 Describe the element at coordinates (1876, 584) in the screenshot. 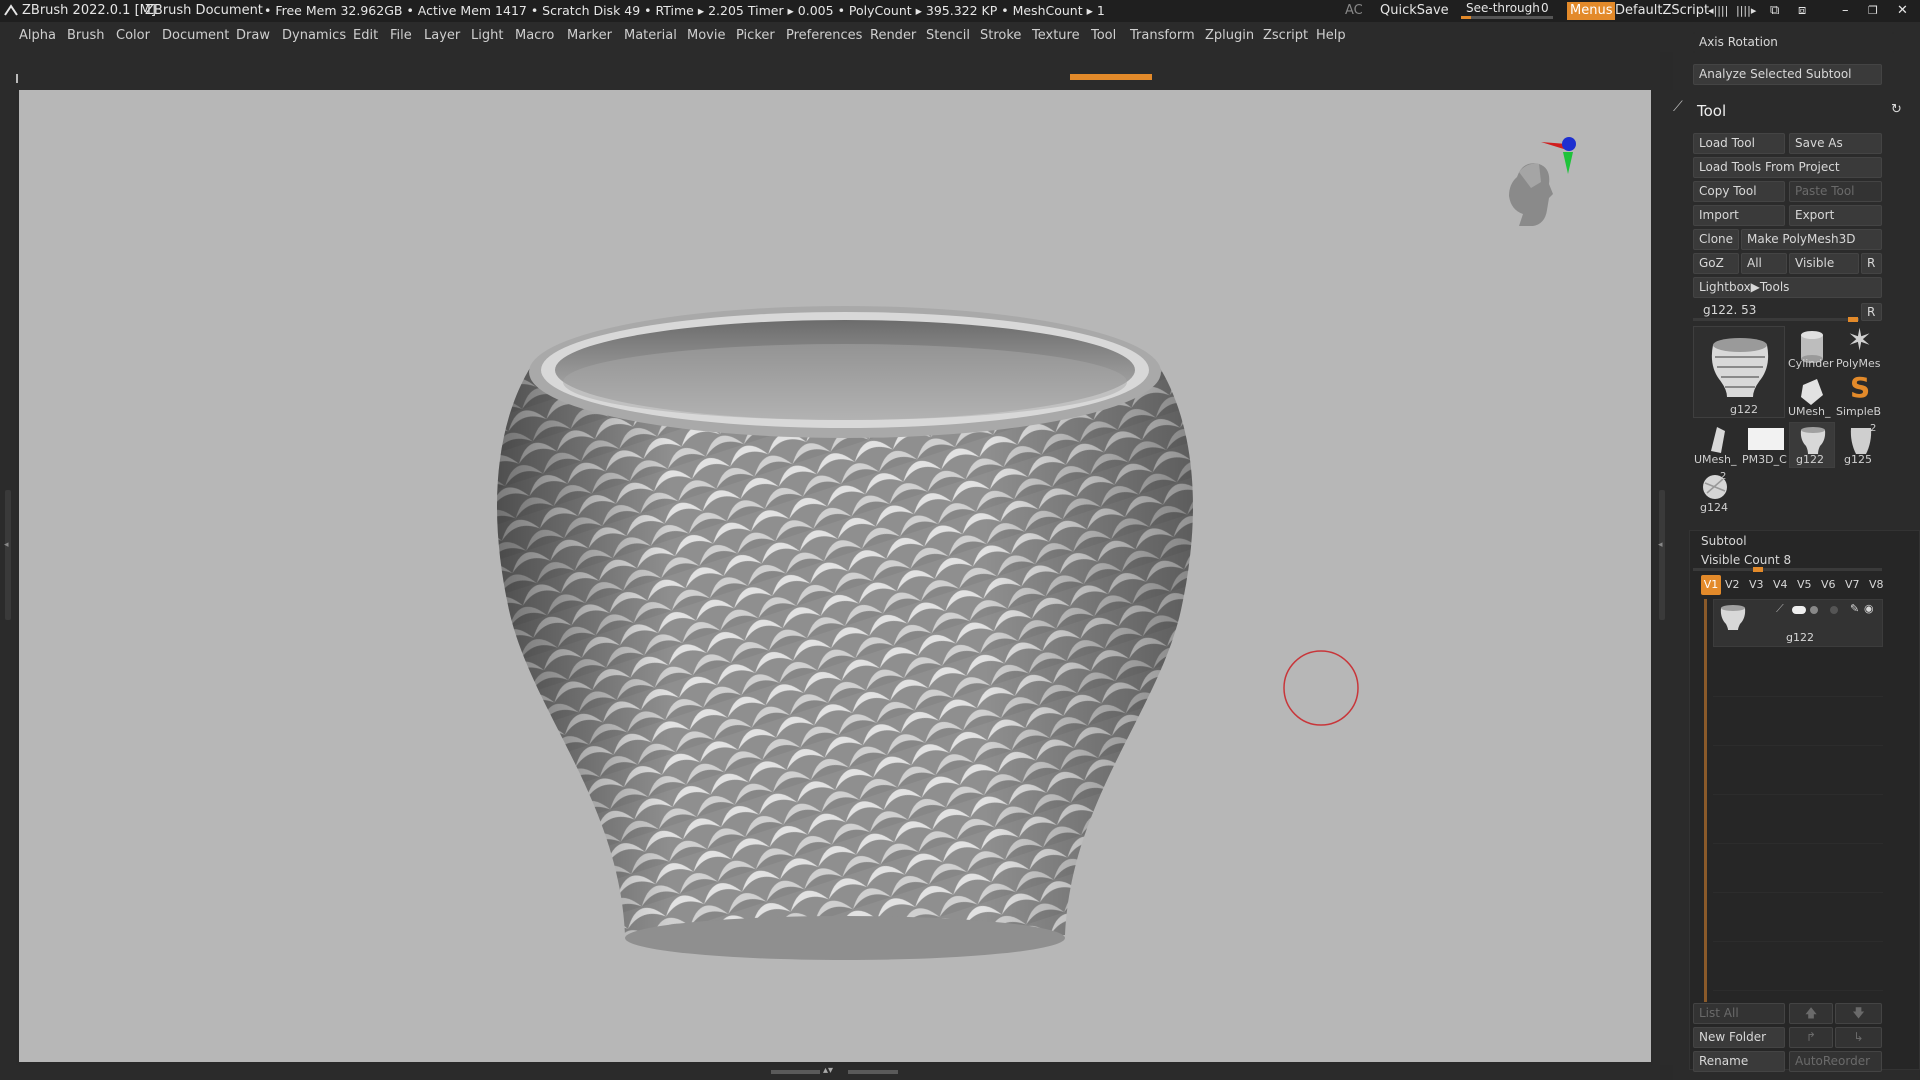

I see `version-v8-button: V8` at that location.